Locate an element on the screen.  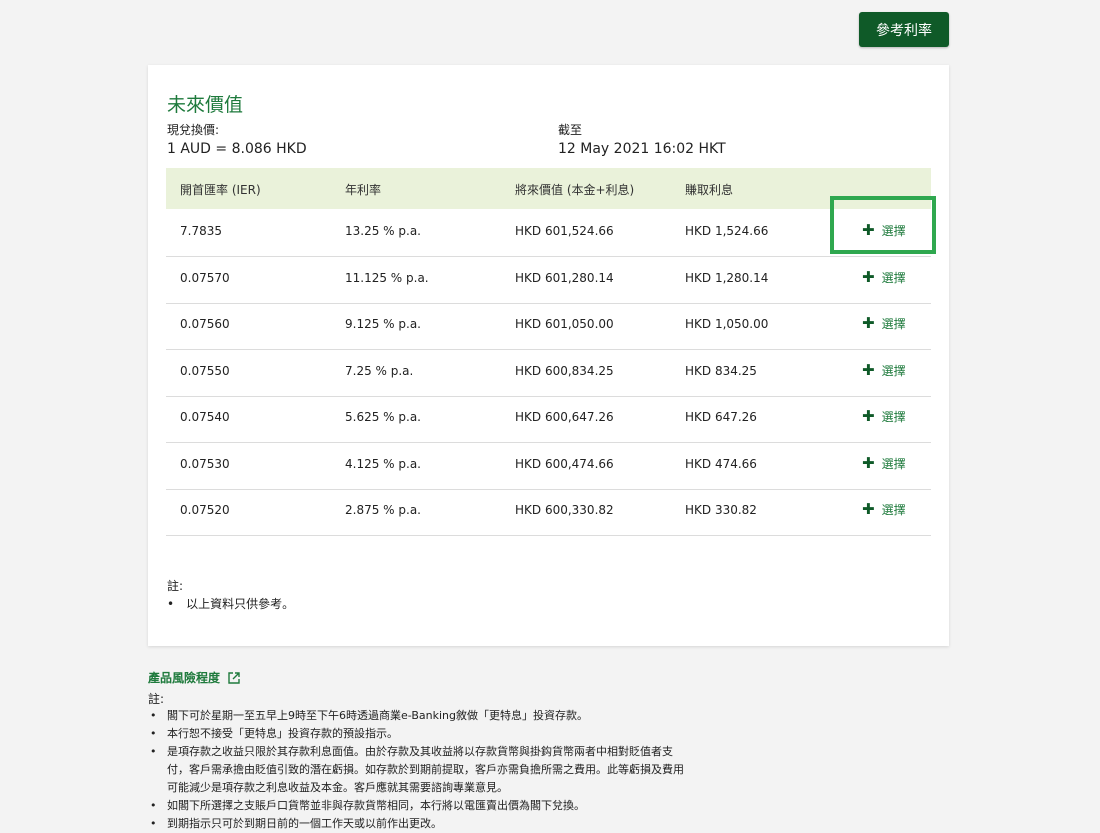
cell-future: HKD 600,474.66 is located at coordinates (564, 463).